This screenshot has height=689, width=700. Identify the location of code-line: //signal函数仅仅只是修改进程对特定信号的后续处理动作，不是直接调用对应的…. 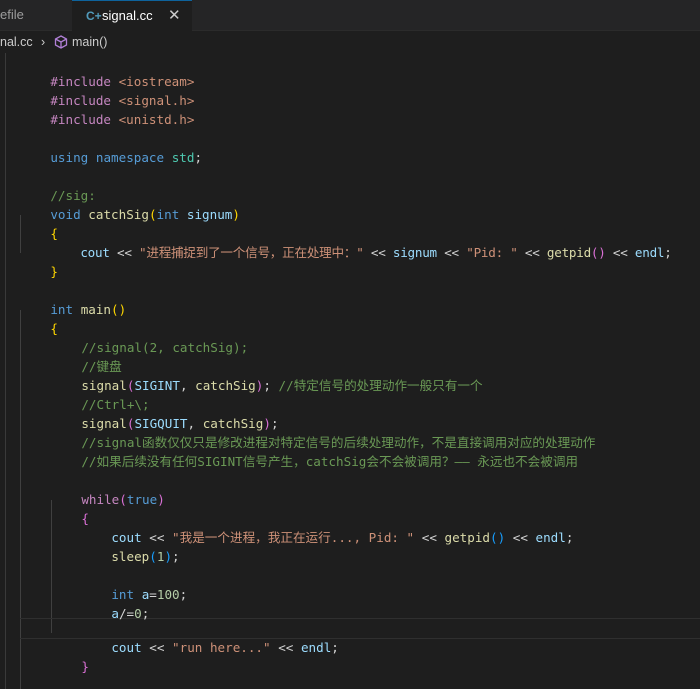
(338, 442).